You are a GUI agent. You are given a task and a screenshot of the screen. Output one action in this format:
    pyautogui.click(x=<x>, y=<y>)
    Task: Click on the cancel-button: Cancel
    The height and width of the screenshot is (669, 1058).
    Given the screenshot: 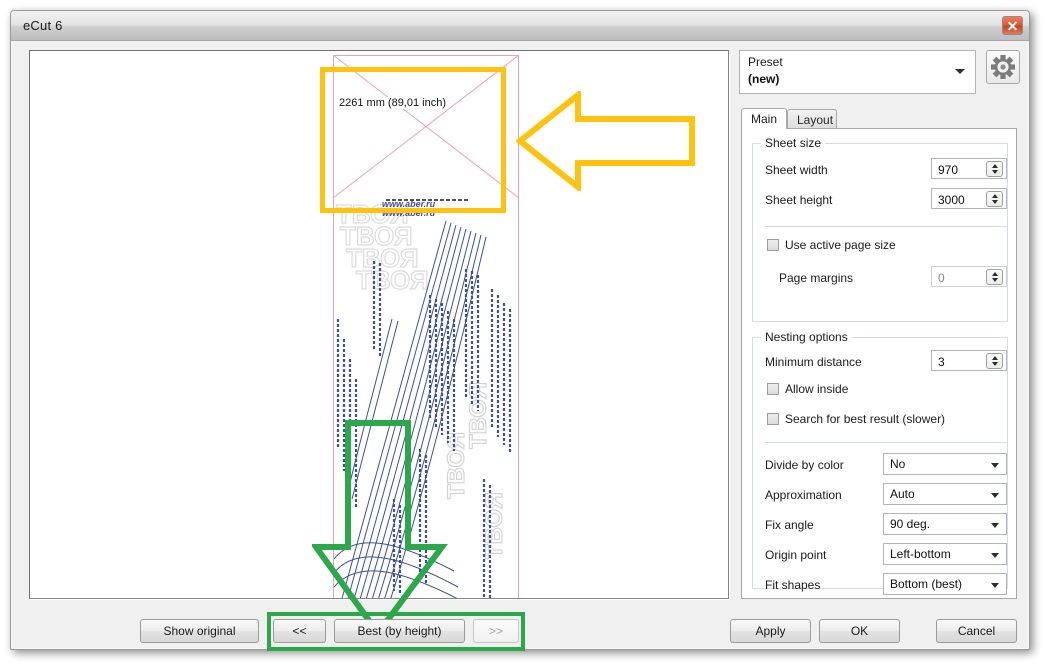 What is the action you would take?
    pyautogui.click(x=976, y=631)
    